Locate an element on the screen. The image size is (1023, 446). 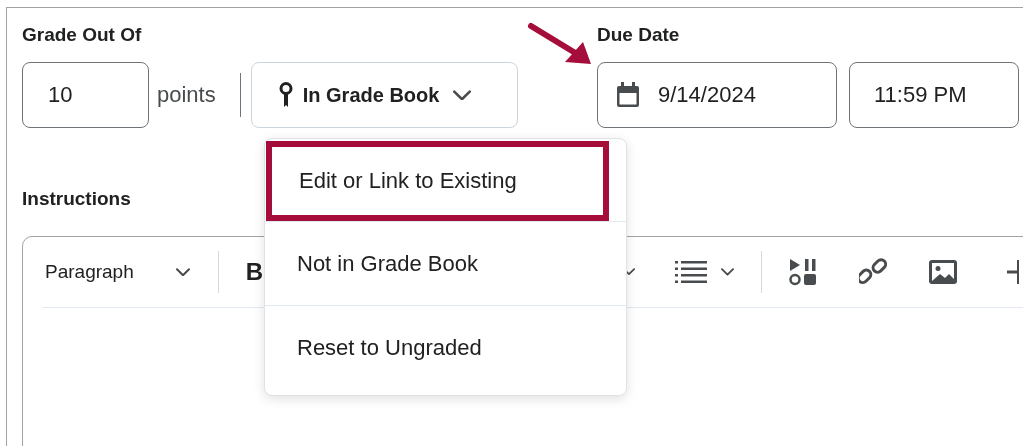
field-label: Due Date is located at coordinates (638, 35).